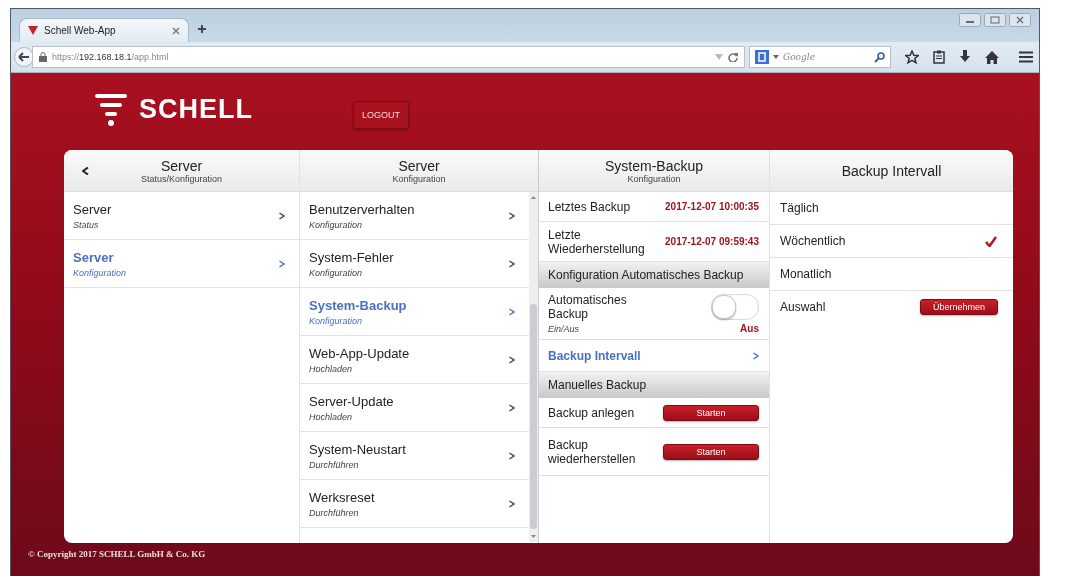 Image resolution: width=1068 pixels, height=576 pixels. I want to click on dropdown-icon, so click(776, 57).